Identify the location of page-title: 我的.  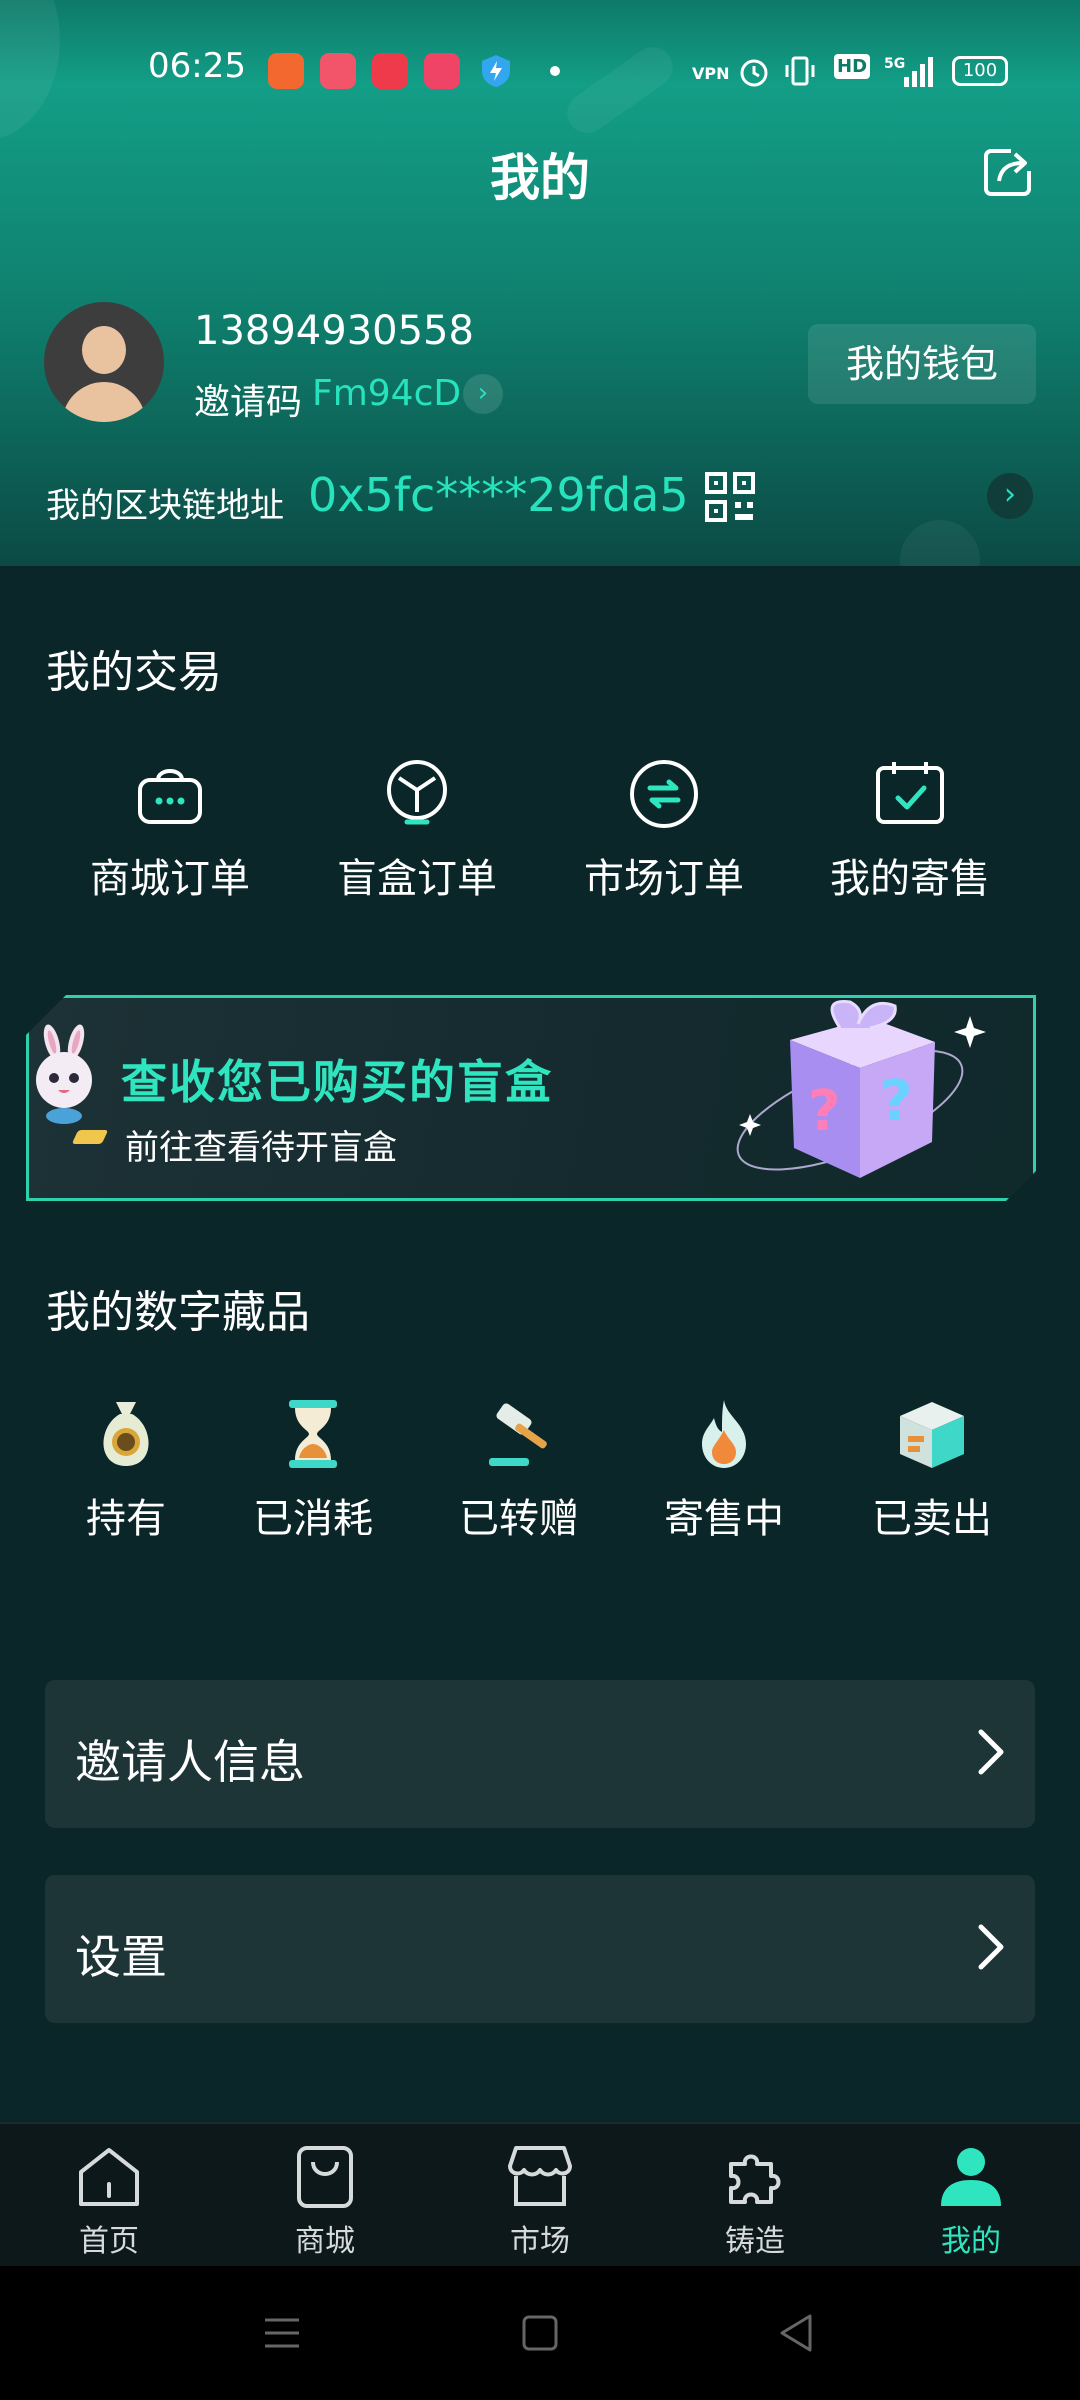
(540, 178).